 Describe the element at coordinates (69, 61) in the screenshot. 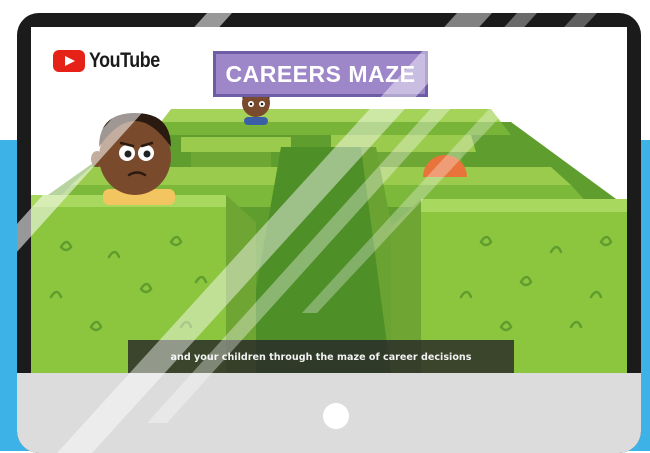

I see `youtube-logo-icon` at that location.